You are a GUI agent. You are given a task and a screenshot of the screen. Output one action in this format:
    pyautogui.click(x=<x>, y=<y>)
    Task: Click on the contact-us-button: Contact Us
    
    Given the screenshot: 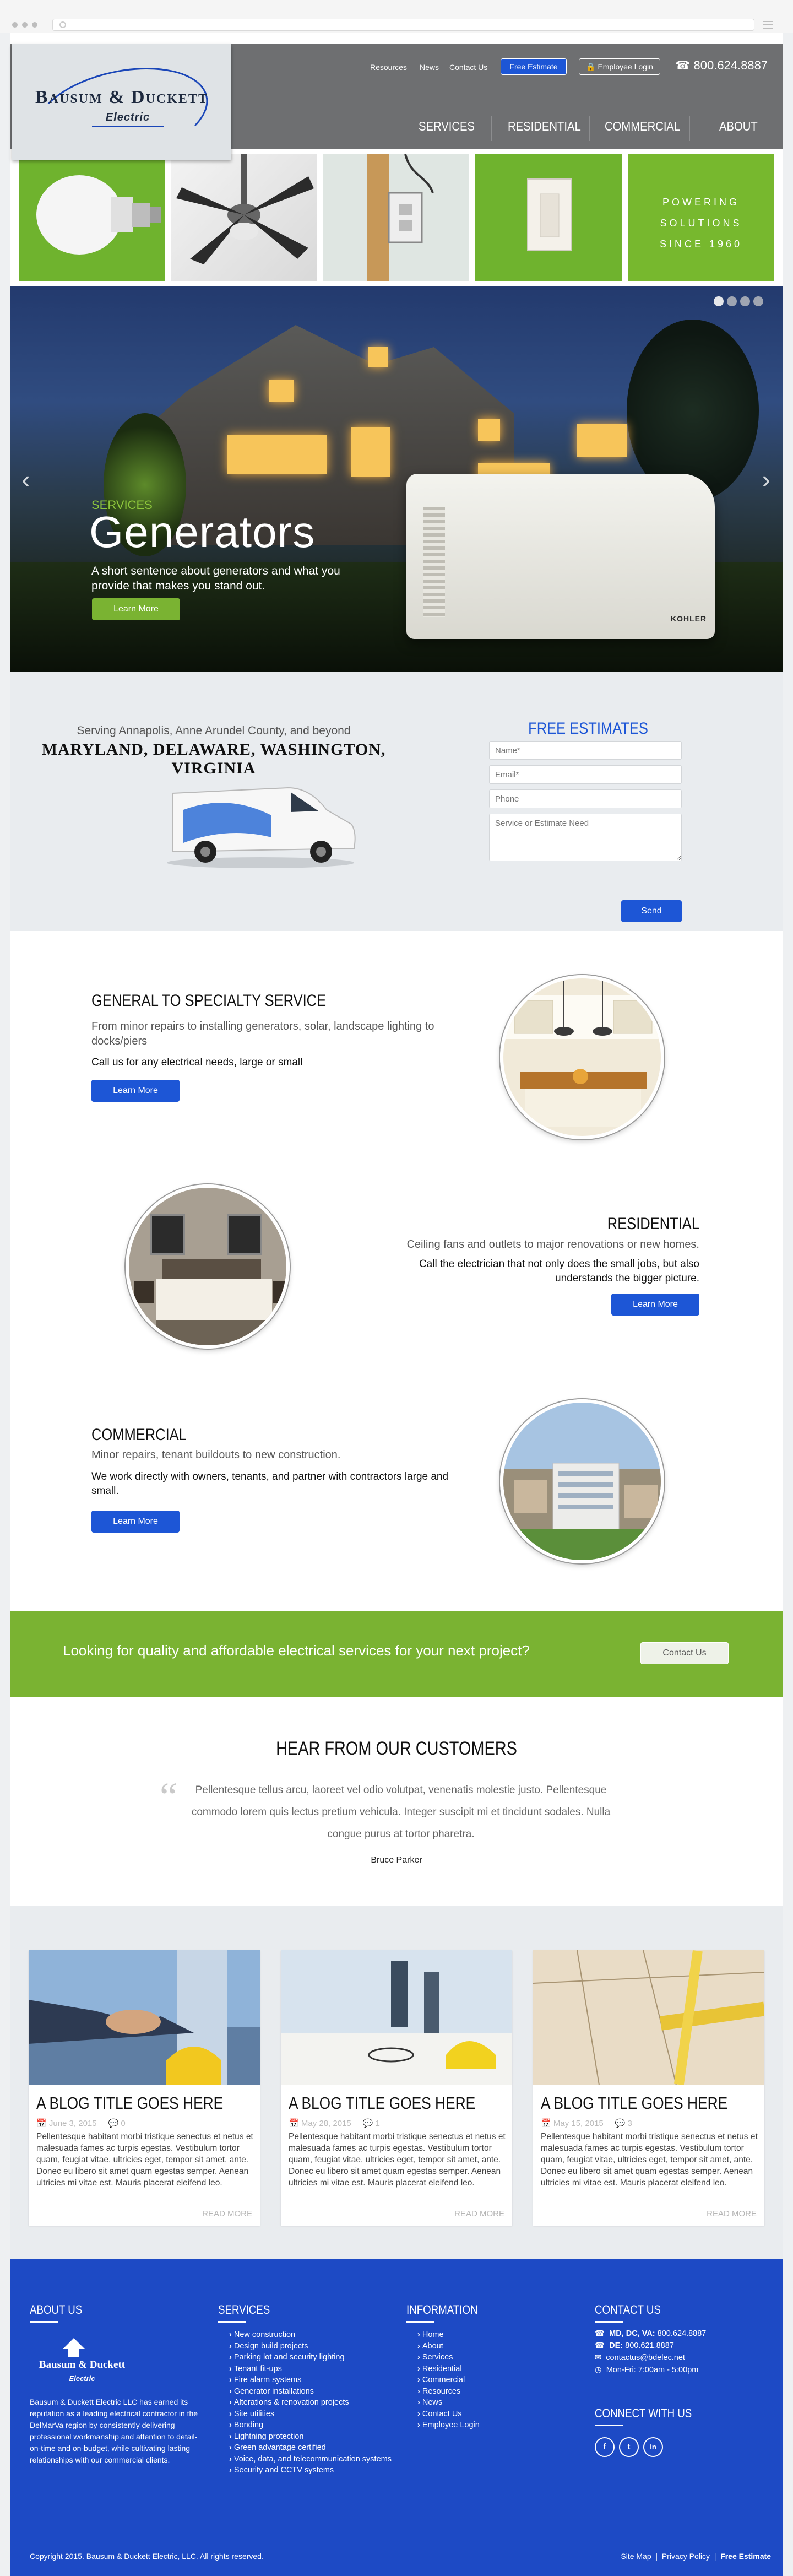 What is the action you would take?
    pyautogui.click(x=684, y=1653)
    